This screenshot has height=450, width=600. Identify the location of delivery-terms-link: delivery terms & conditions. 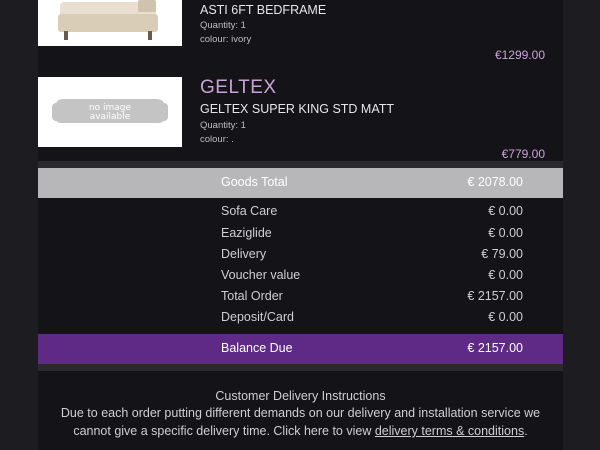
(449, 431).